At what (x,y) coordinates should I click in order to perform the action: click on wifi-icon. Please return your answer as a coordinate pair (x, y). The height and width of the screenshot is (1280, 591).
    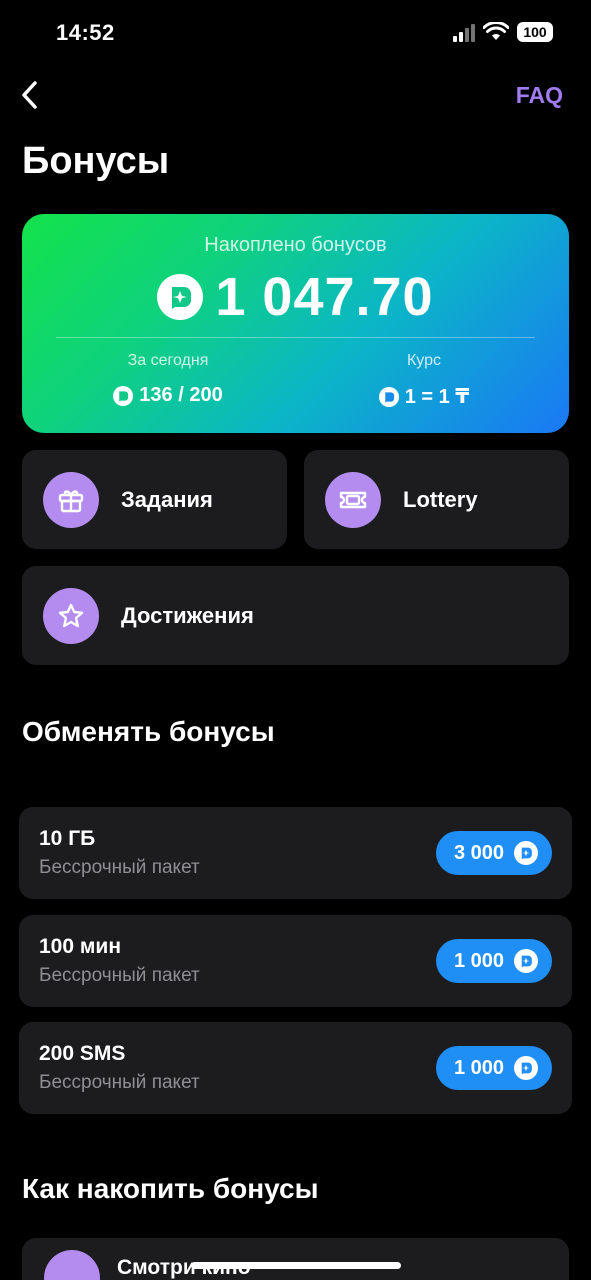
    Looking at the image, I should click on (496, 31).